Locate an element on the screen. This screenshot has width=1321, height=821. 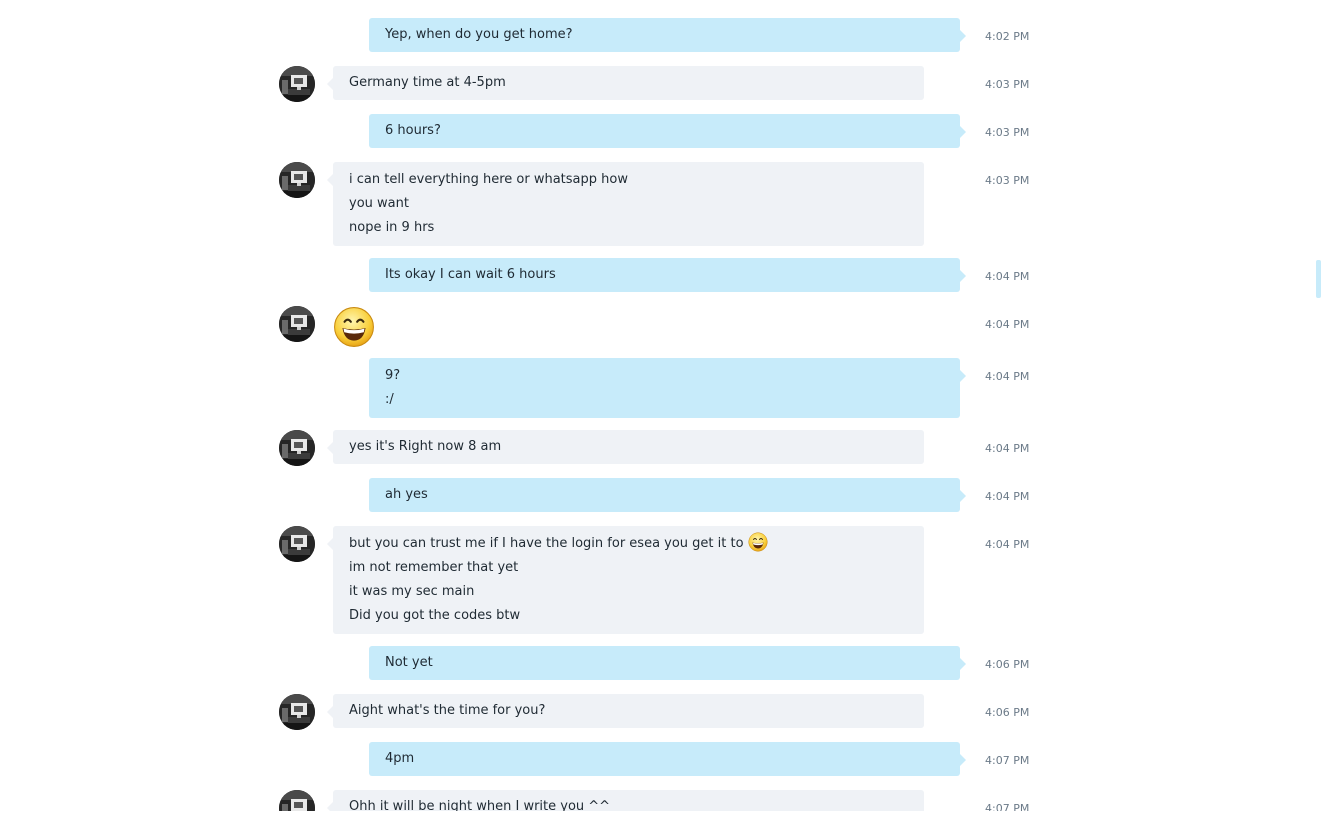
message-text: Not yet is located at coordinates (409, 662).